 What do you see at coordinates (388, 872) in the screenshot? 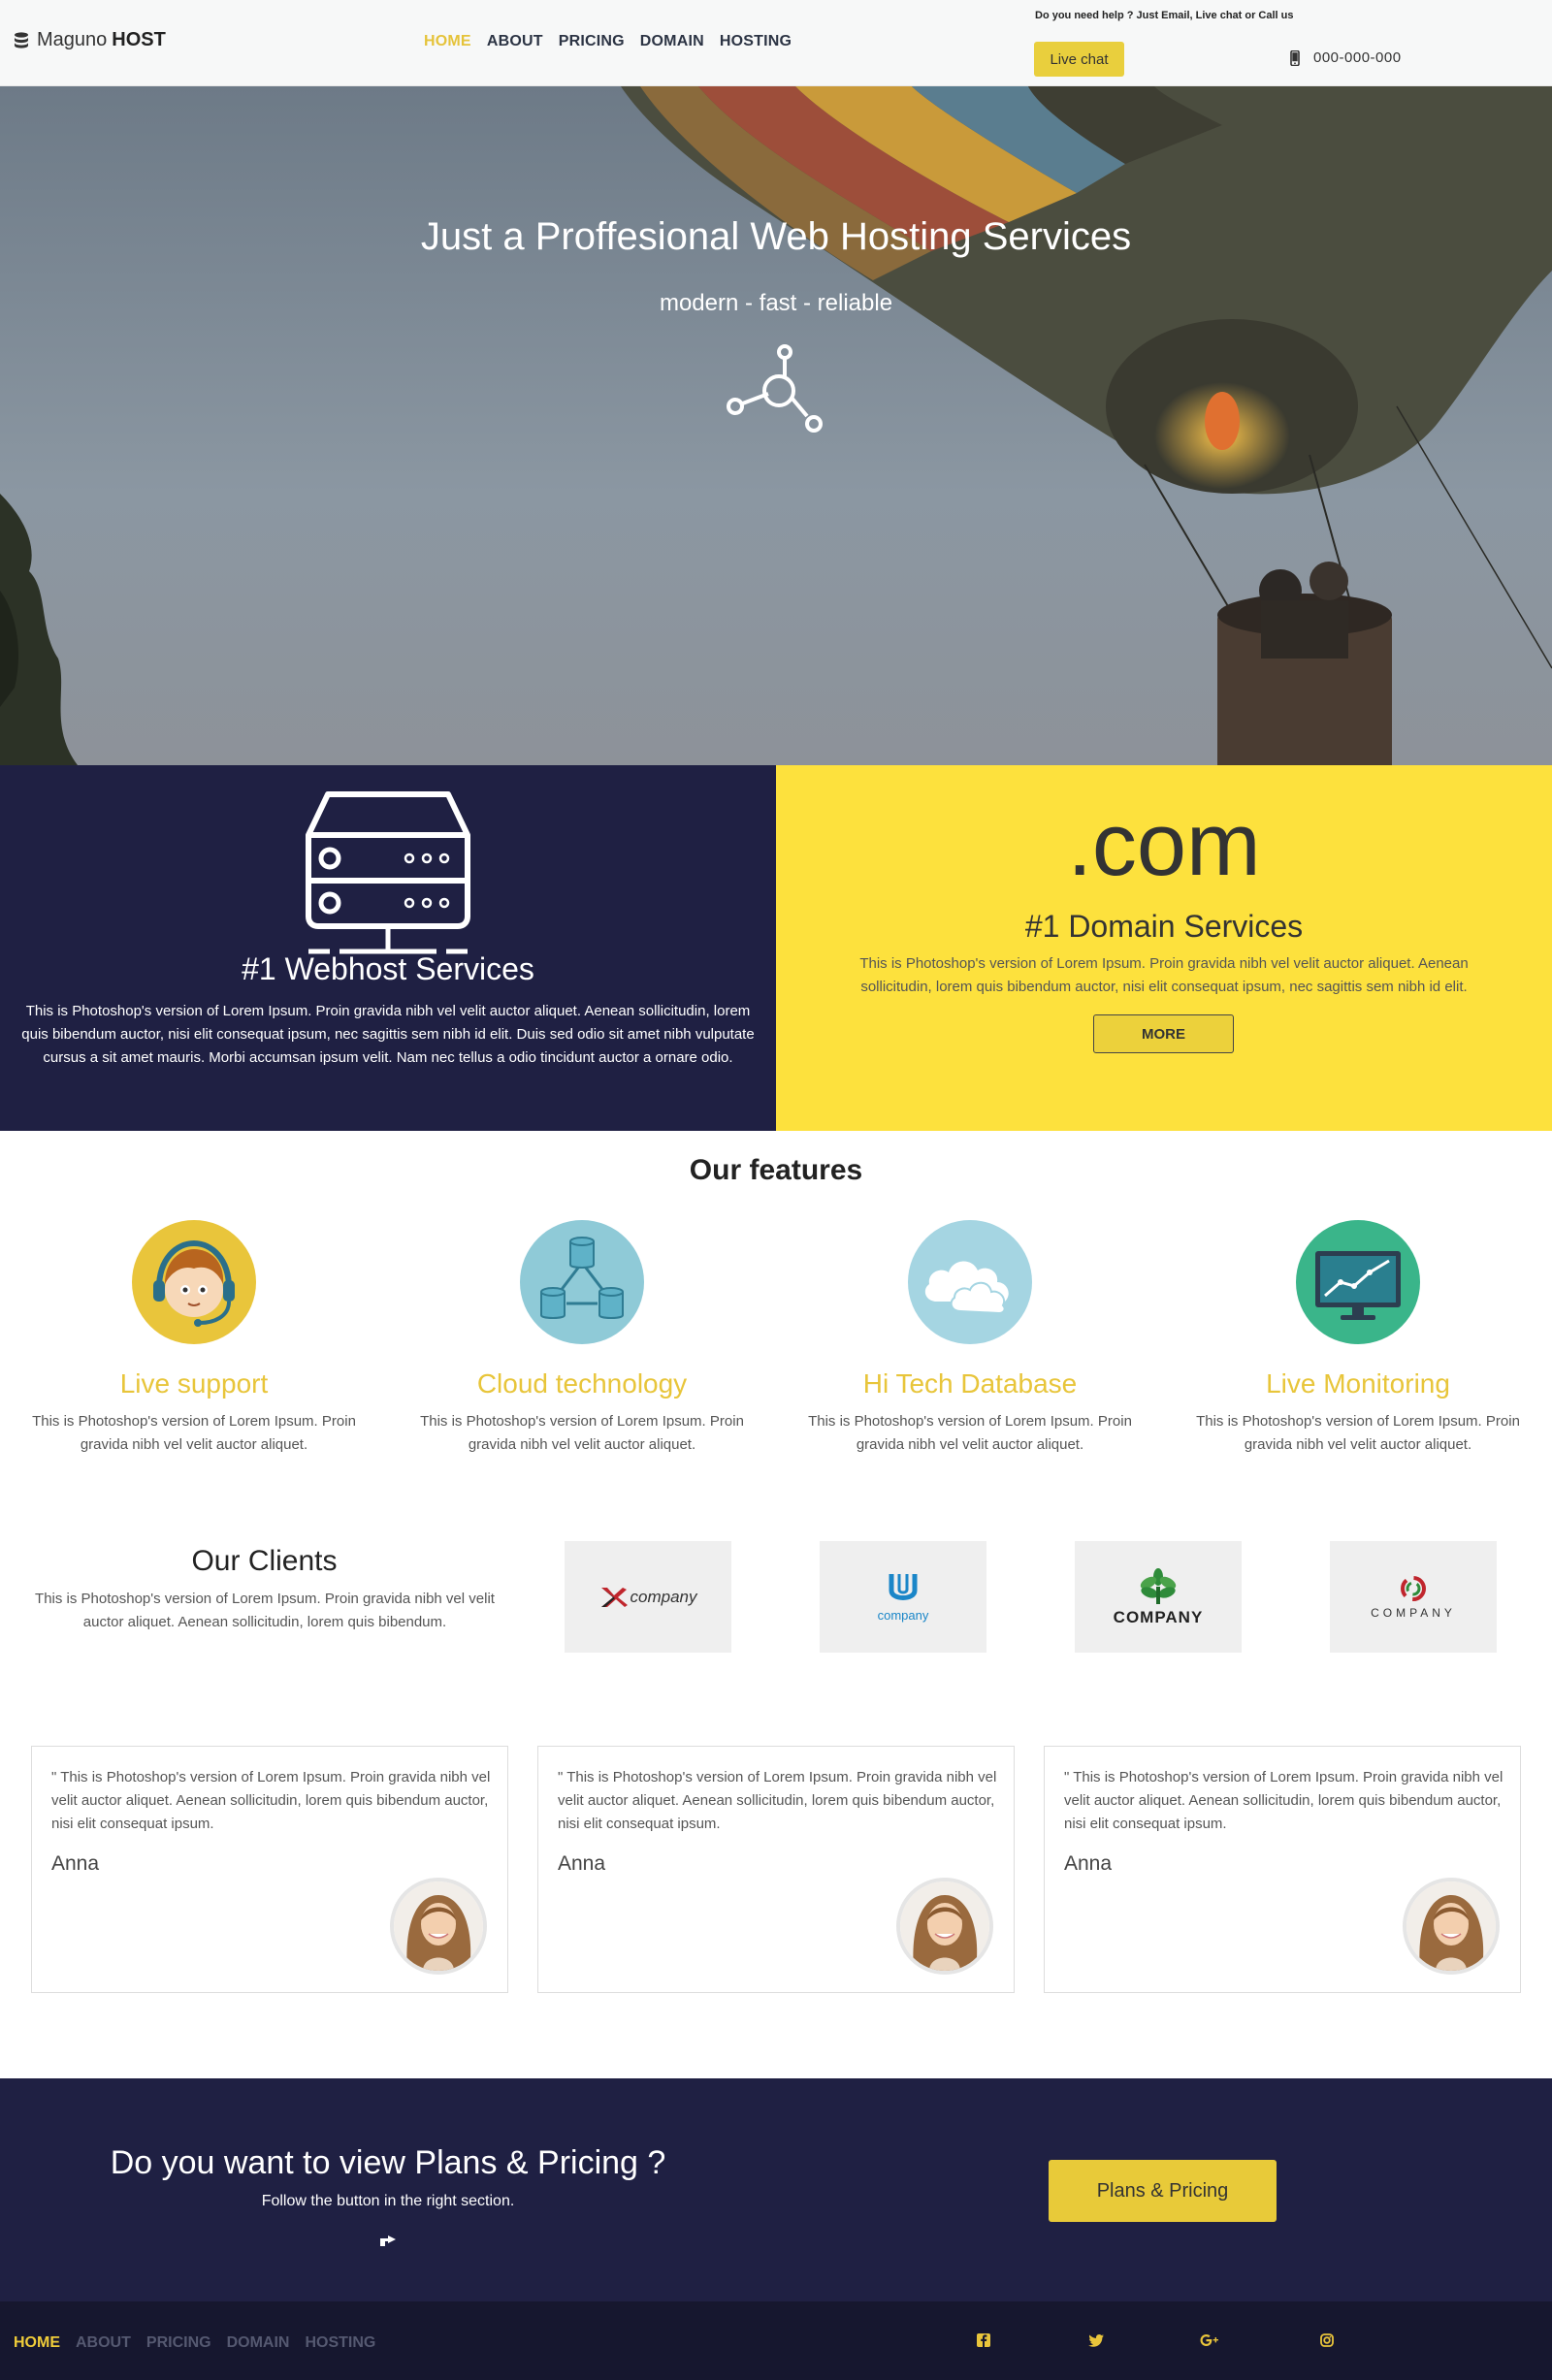
I see `server-icon` at bounding box center [388, 872].